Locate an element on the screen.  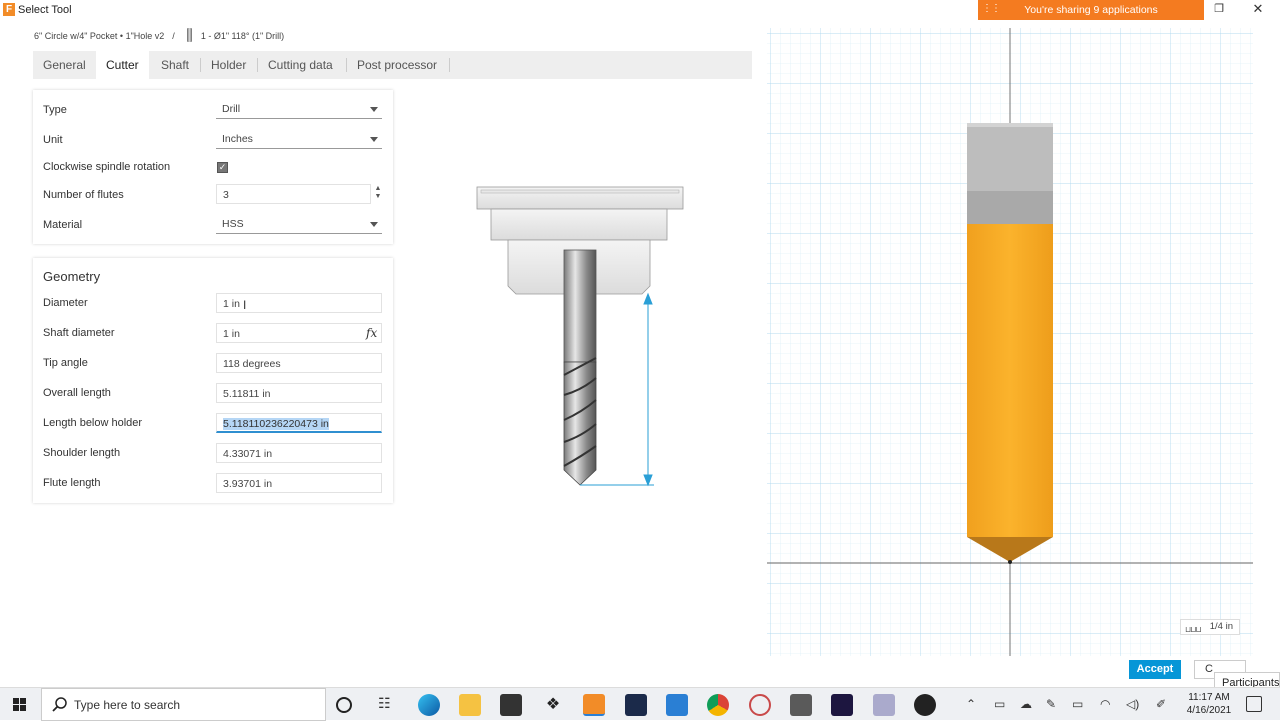
premiere-pro-icon is located at coordinates (842, 705).